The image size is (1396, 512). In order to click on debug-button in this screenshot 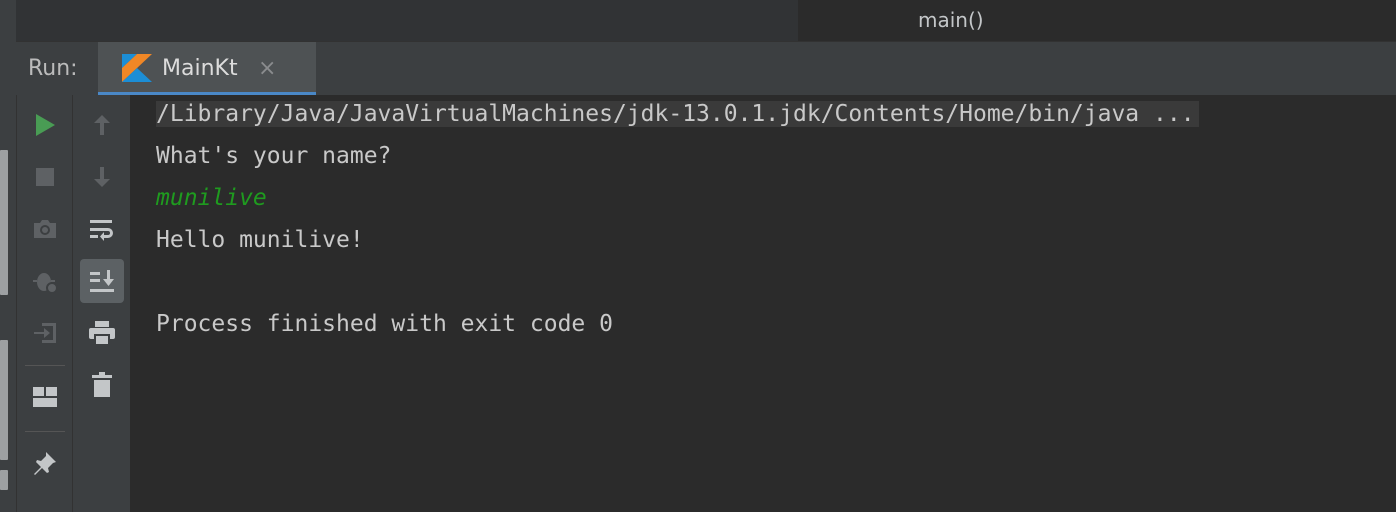, I will do `click(45, 281)`.